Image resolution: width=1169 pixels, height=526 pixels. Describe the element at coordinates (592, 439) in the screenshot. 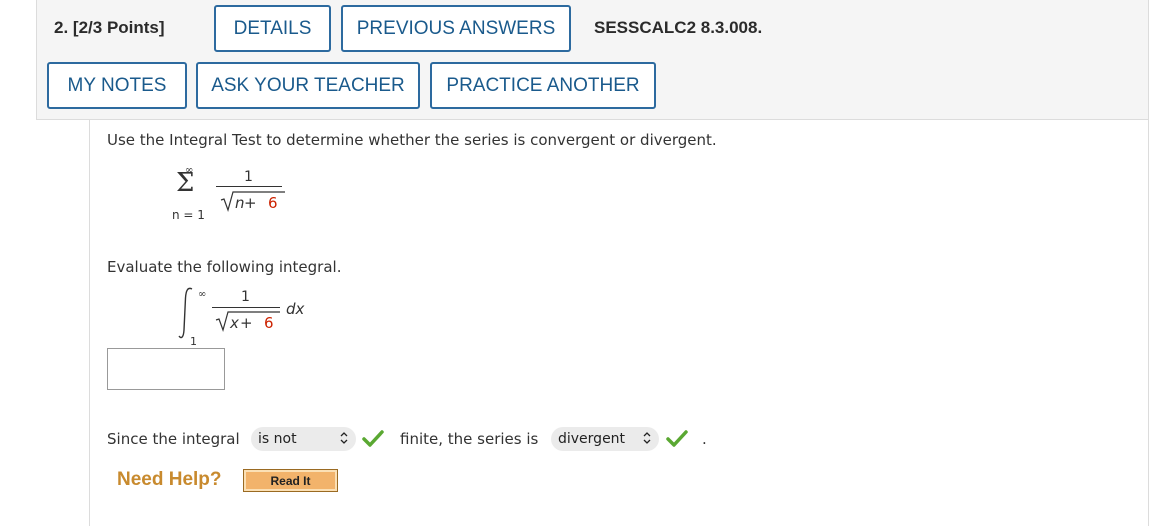

I see `series-type-select-value: divergent` at that location.